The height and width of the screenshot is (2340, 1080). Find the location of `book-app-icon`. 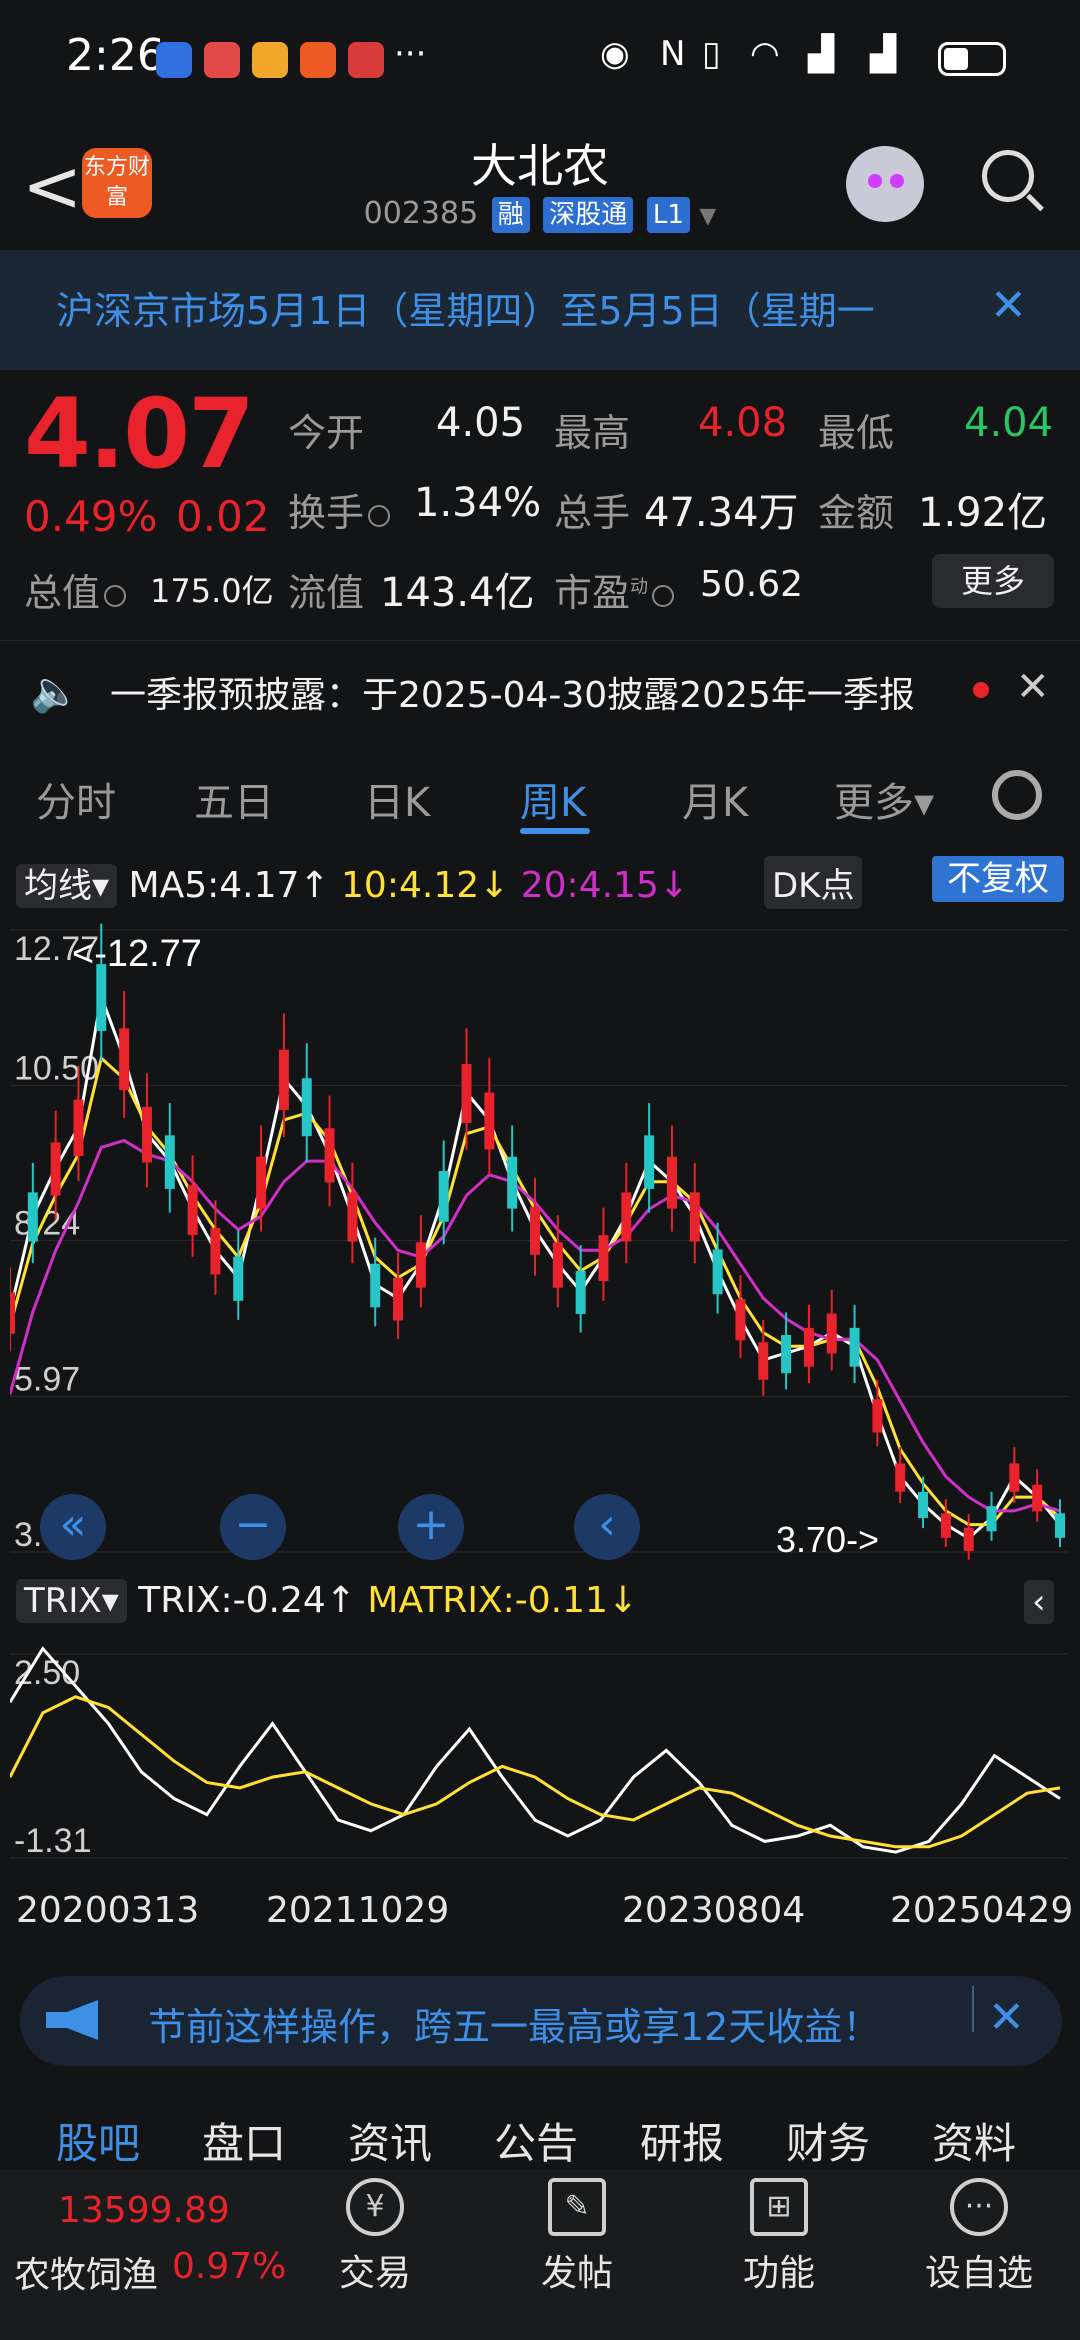

book-app-icon is located at coordinates (222, 60).